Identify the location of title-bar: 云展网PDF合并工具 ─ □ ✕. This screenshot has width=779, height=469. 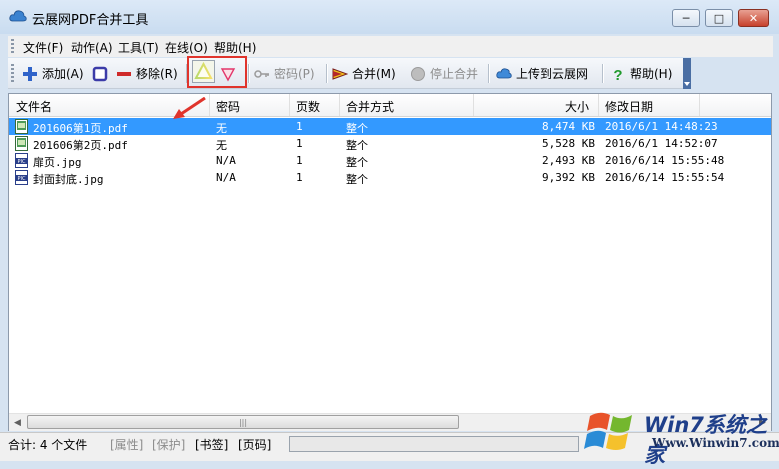
(389, 17).